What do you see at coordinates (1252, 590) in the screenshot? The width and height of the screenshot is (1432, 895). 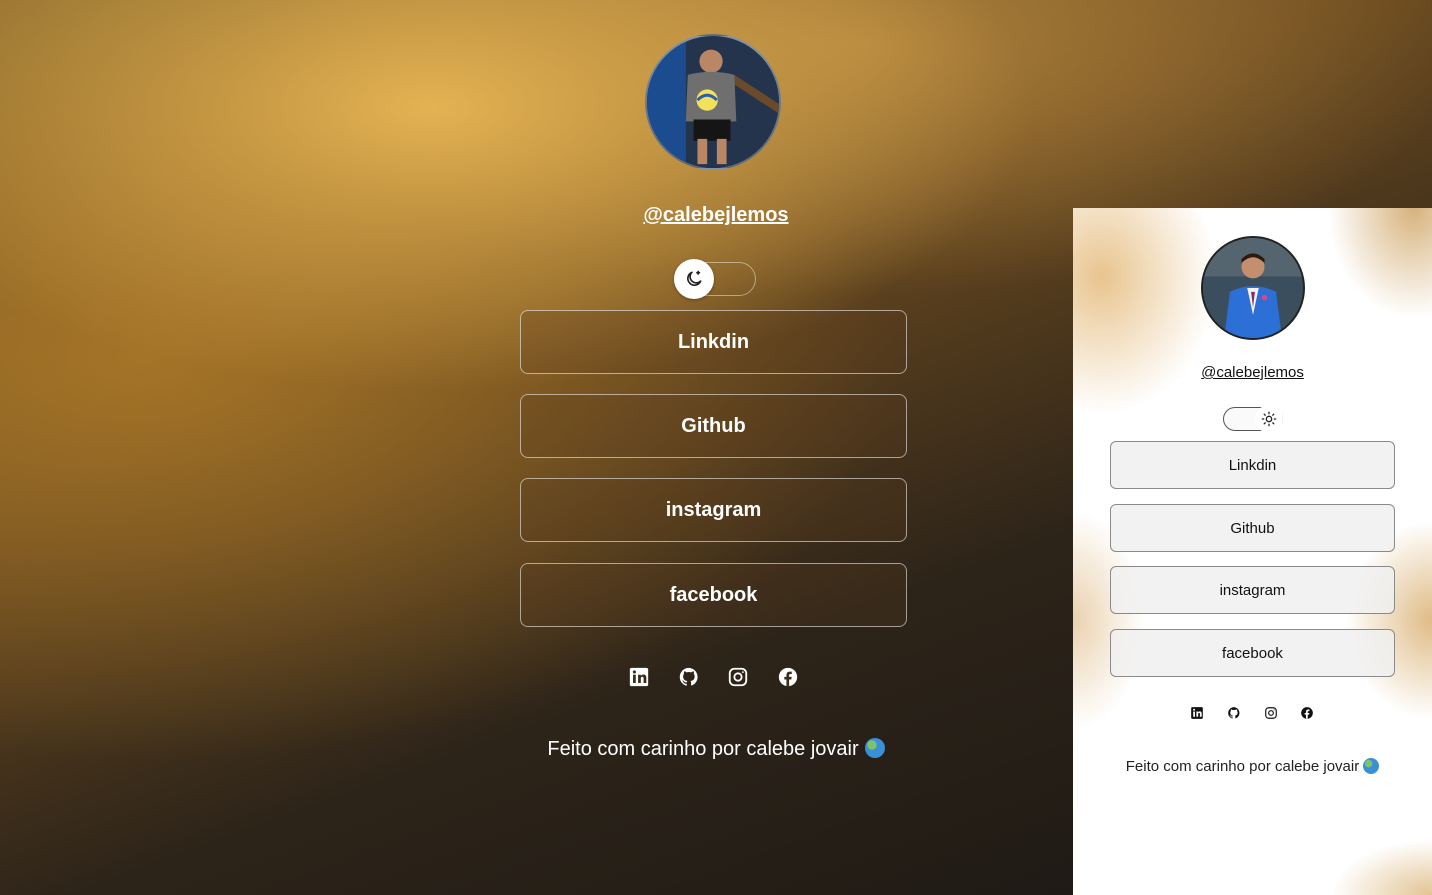 I see `instagram-button-light: instagram` at bounding box center [1252, 590].